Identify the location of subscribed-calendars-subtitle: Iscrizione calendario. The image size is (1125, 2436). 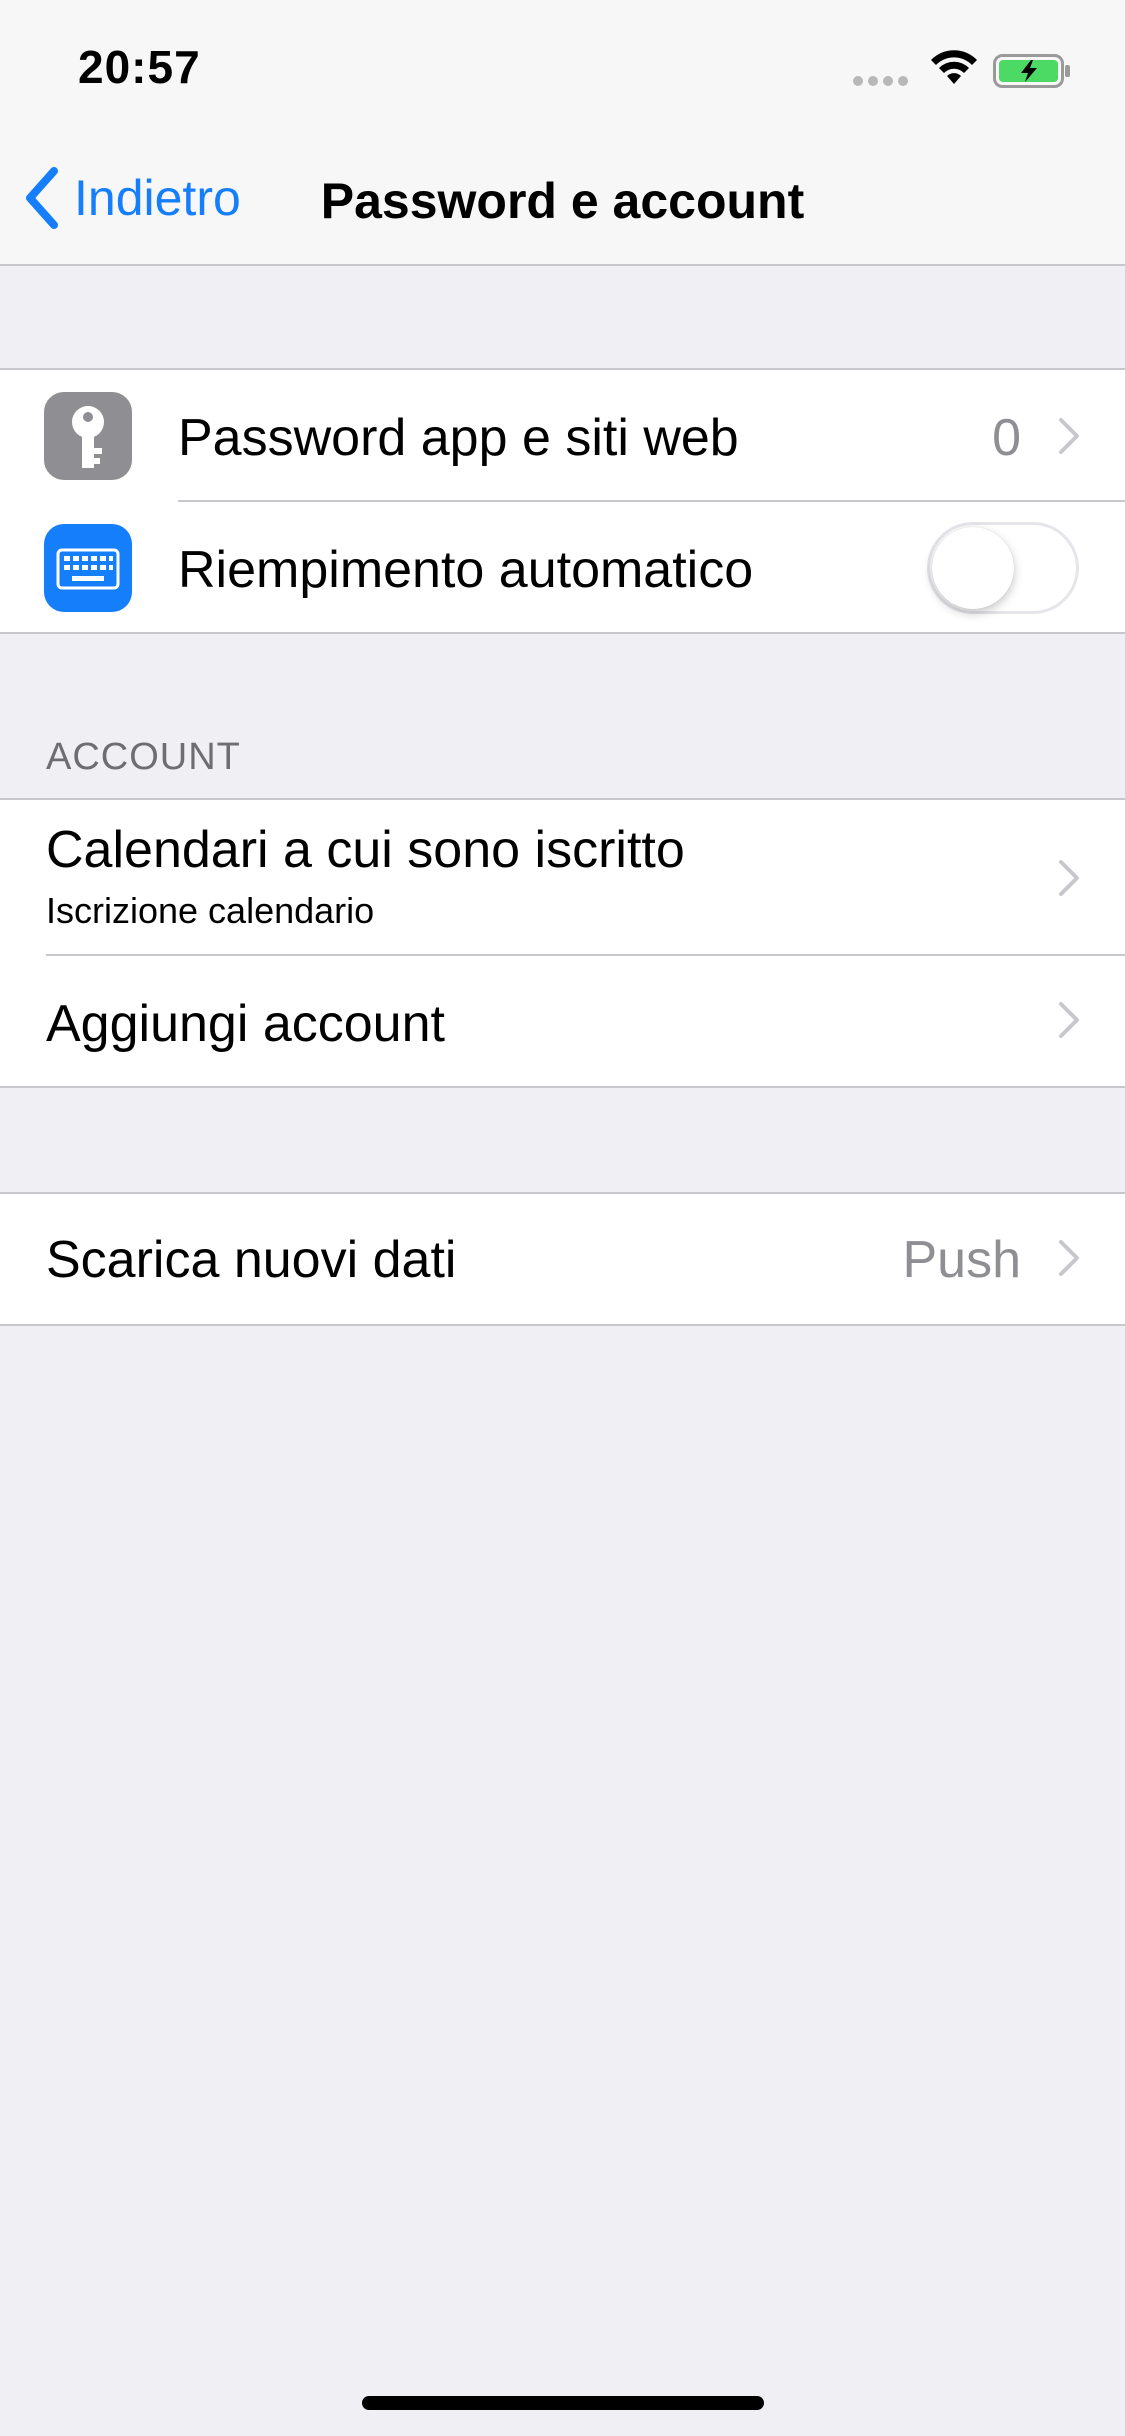
(210, 910).